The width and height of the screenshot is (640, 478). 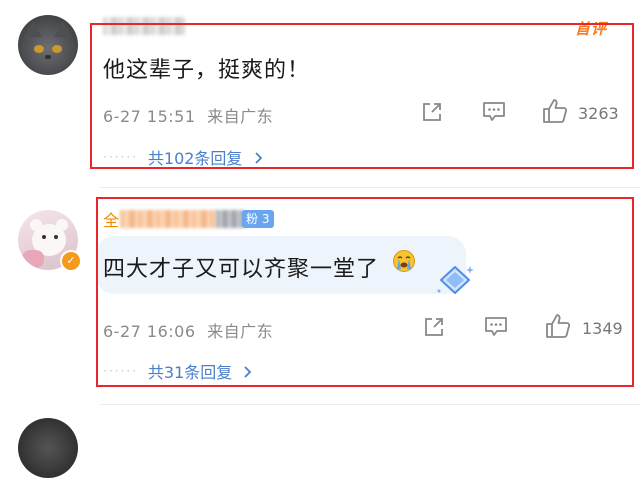 What do you see at coordinates (71, 261) in the screenshot?
I see `verified-badge-icon: ✓` at bounding box center [71, 261].